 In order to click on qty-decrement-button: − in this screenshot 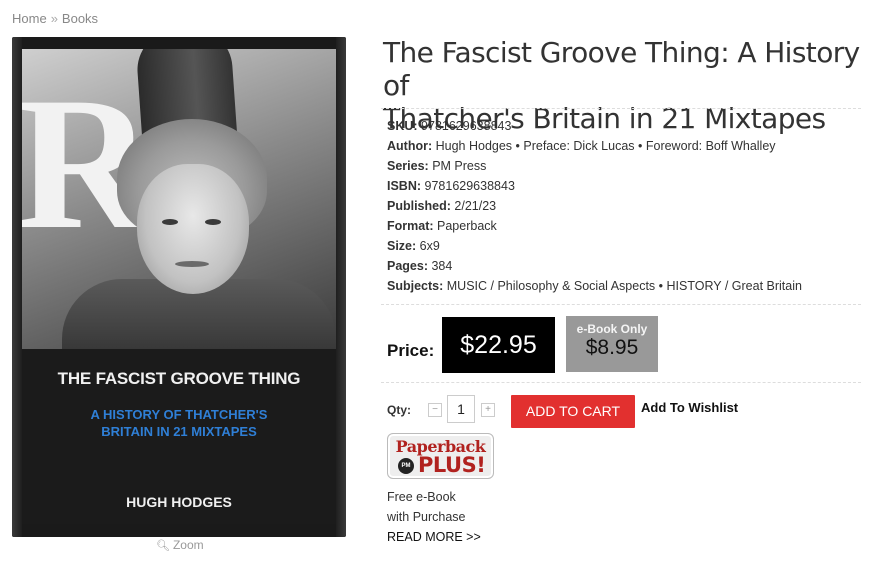, I will do `click(435, 410)`.